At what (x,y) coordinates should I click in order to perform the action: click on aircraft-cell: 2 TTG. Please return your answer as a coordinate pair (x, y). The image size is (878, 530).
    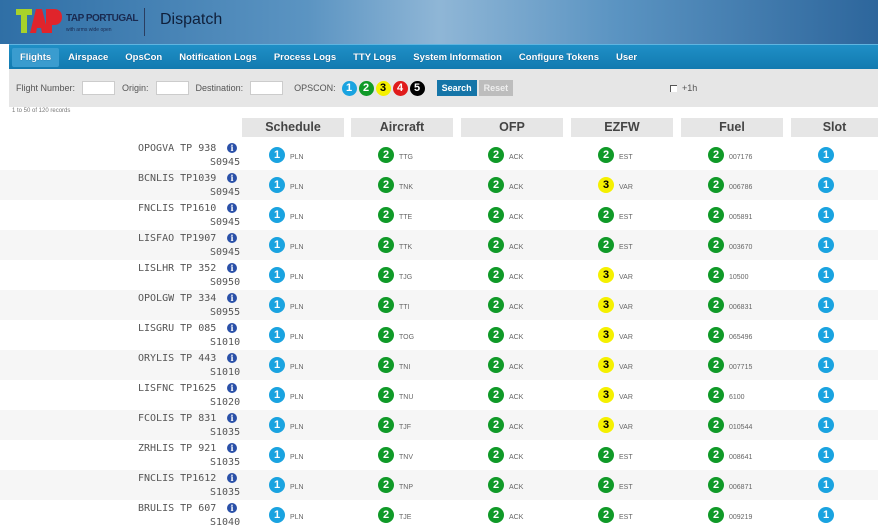
    Looking at the image, I should click on (395, 155).